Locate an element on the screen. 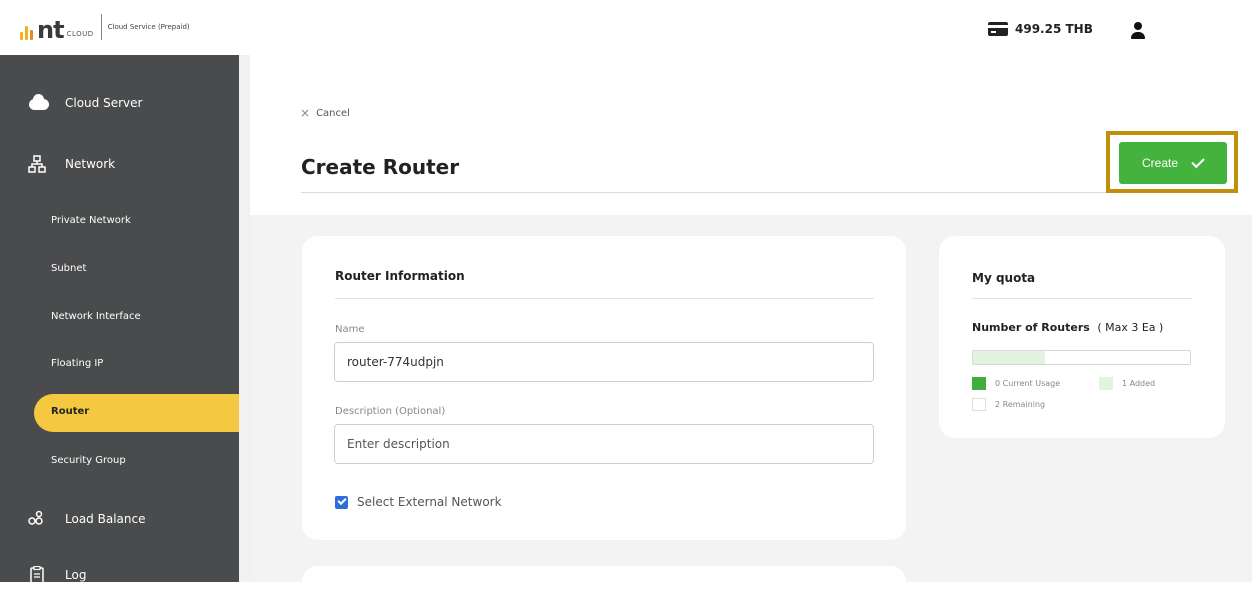 This screenshot has height=606, width=1252. credit-card-icon is located at coordinates (998, 29).